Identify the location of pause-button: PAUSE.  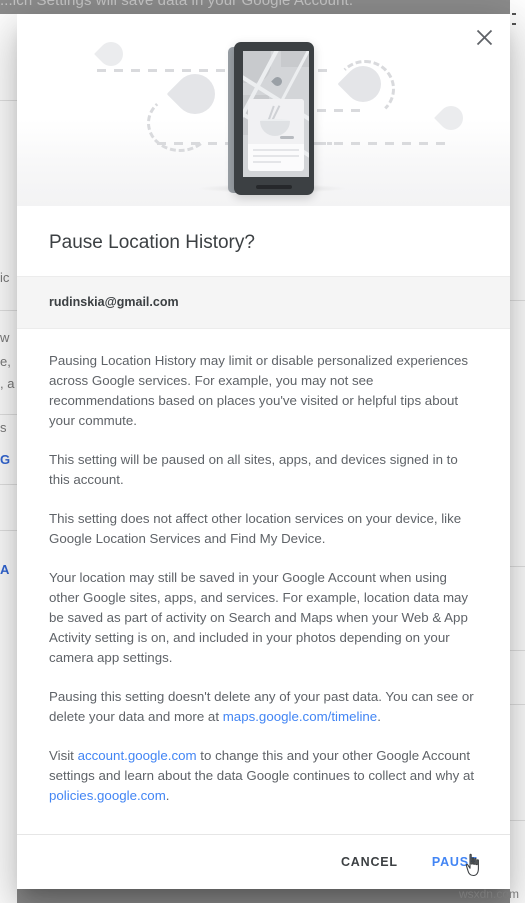
(455, 862).